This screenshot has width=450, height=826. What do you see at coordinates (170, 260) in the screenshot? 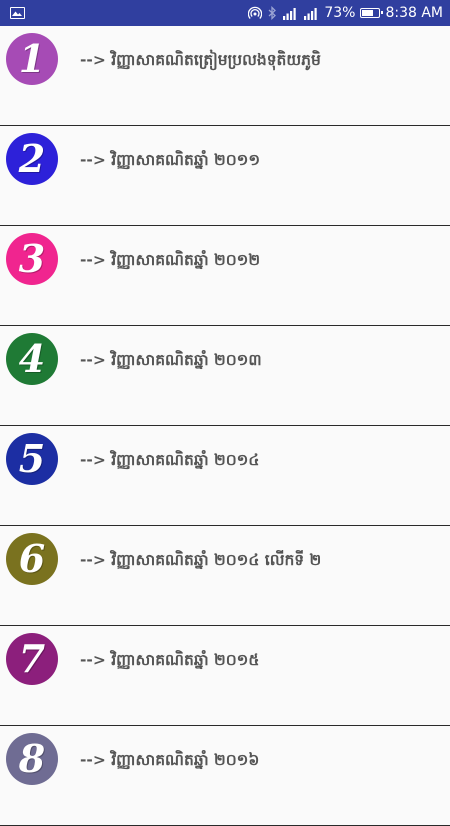
I see `list-item-label: --> វិញ្ញាសាគណិតឆ្នាំ ២០១២` at bounding box center [170, 260].